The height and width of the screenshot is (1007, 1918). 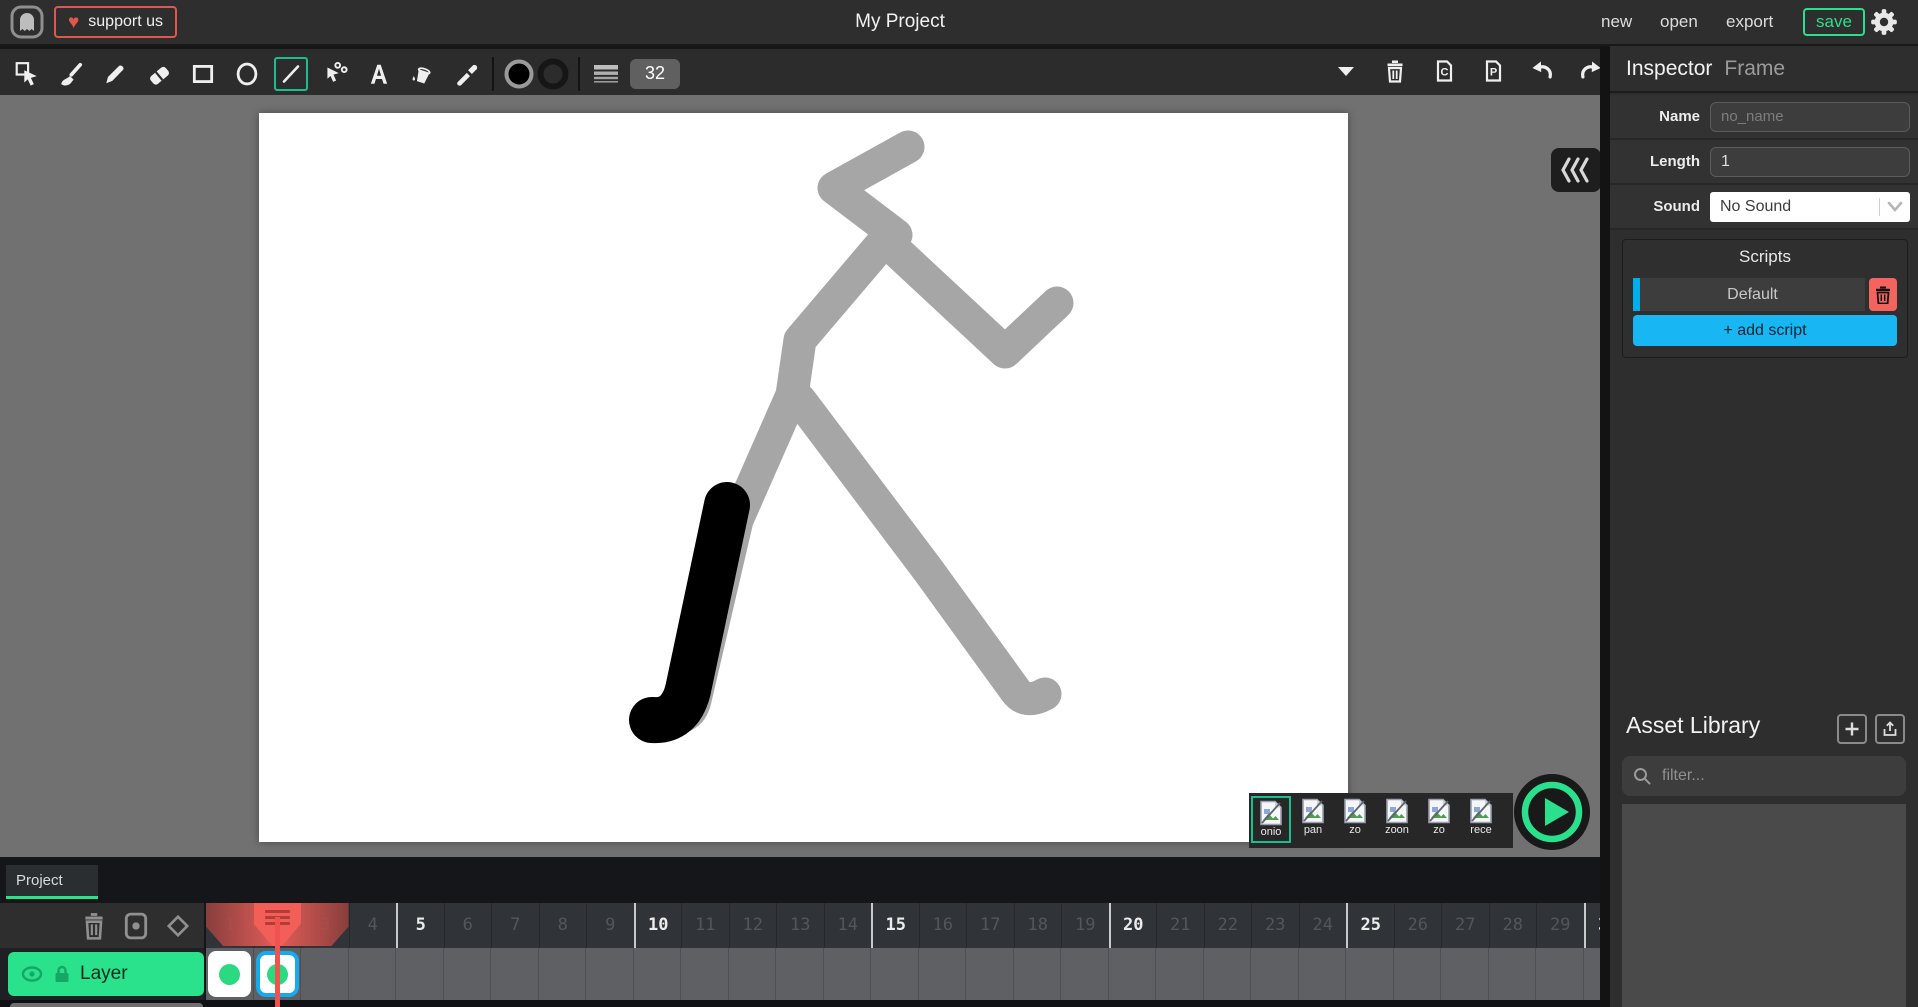 I want to click on ellipse-tool-button, so click(x=247, y=74).